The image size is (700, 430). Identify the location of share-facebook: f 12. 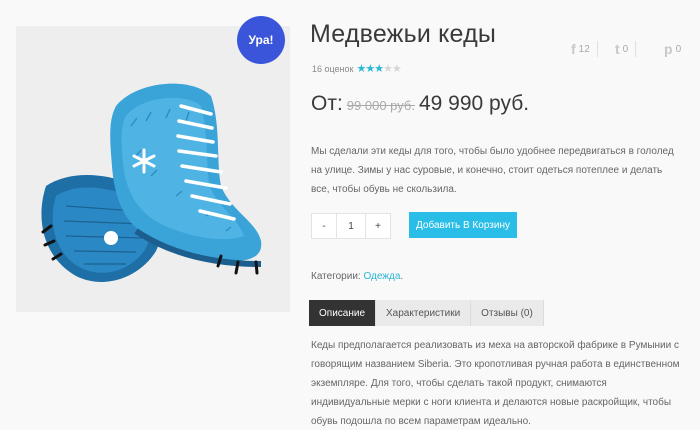
(584, 49).